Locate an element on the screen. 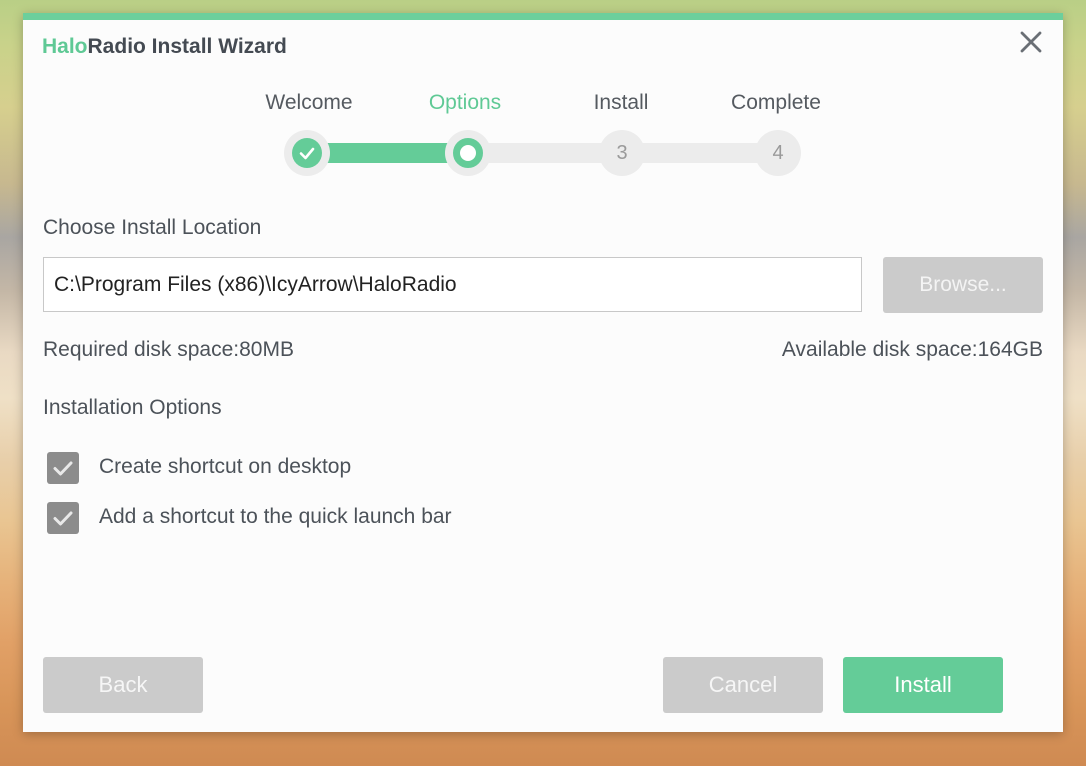 Image resolution: width=1086 pixels, height=766 pixels. available-disk-space: Available disk space:164GB is located at coordinates (912, 349).